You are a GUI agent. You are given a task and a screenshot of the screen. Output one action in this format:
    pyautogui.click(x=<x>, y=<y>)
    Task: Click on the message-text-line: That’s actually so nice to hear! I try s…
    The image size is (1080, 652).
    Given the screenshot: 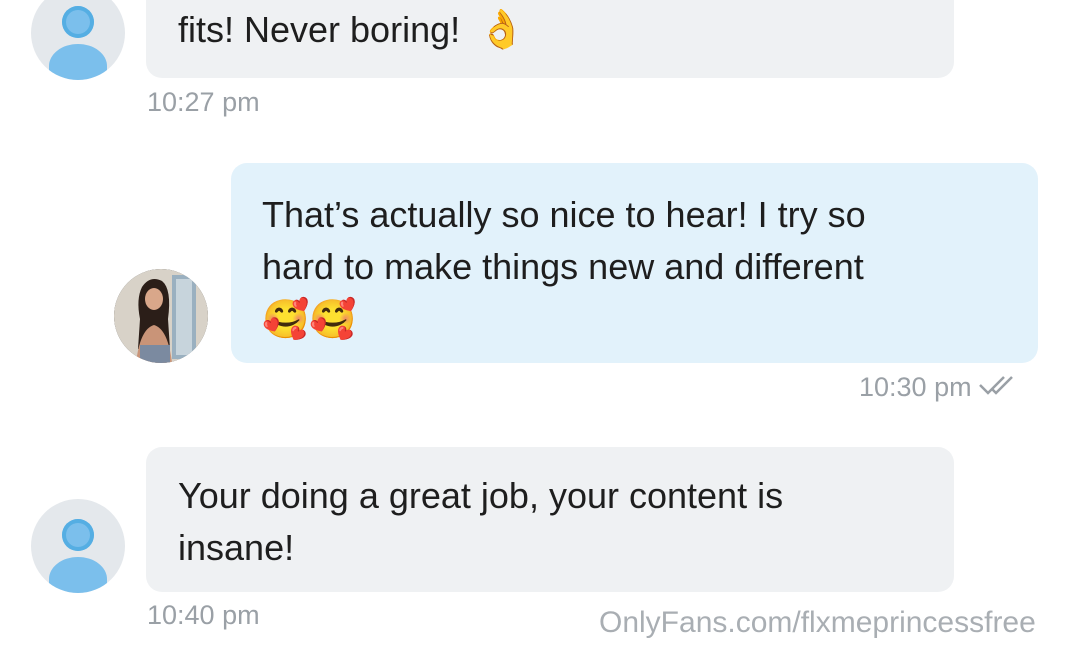 What is the action you would take?
    pyautogui.click(x=564, y=214)
    